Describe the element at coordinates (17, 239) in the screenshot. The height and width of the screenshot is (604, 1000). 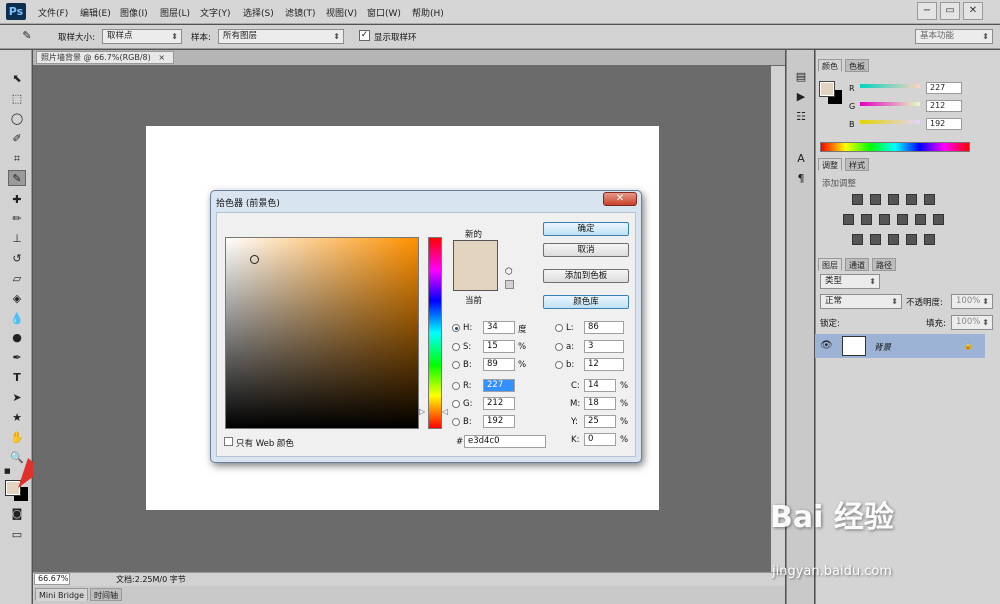
I see `clone-stamp-tool-icon: ⊥` at that location.